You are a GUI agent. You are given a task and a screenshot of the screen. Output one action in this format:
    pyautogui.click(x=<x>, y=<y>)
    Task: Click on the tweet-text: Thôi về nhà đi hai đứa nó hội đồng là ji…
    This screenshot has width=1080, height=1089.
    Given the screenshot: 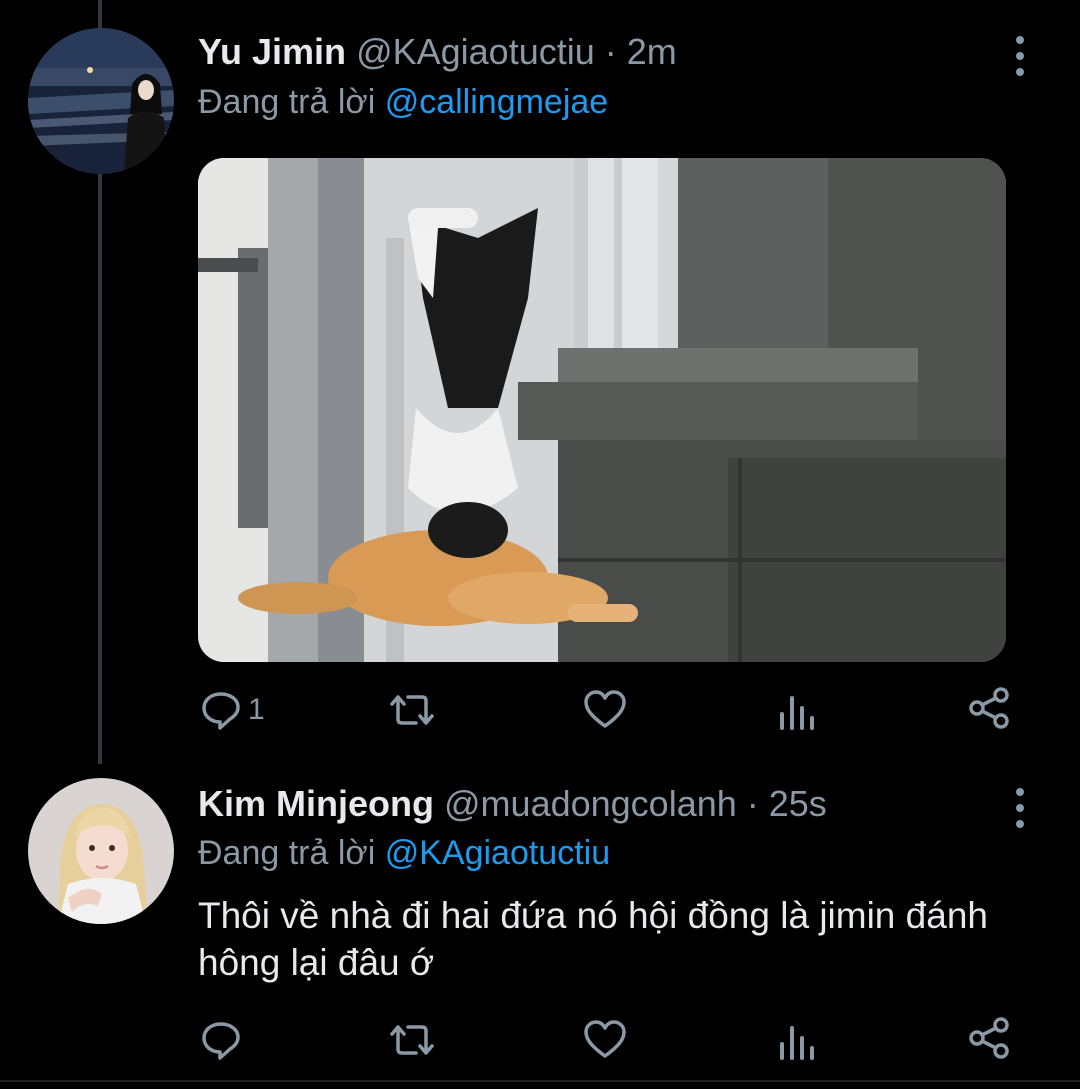 What is the action you would take?
    pyautogui.click(x=593, y=939)
    